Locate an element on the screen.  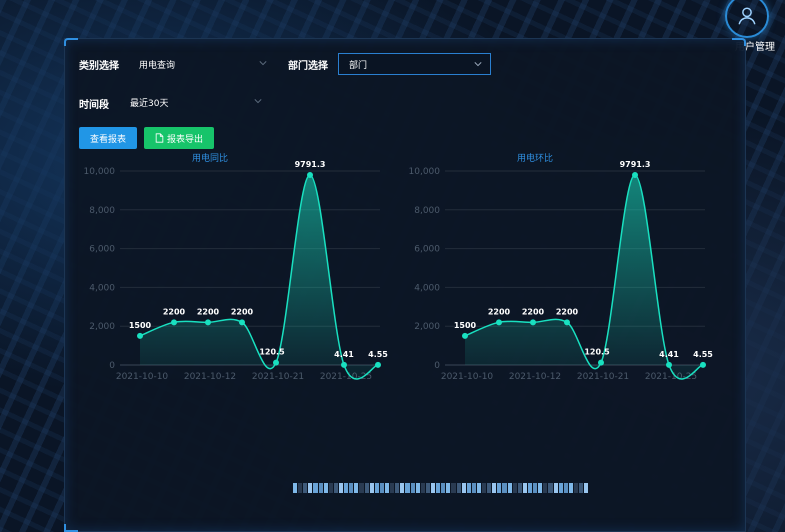
view-report-button: 查看报表 is located at coordinates (108, 138).